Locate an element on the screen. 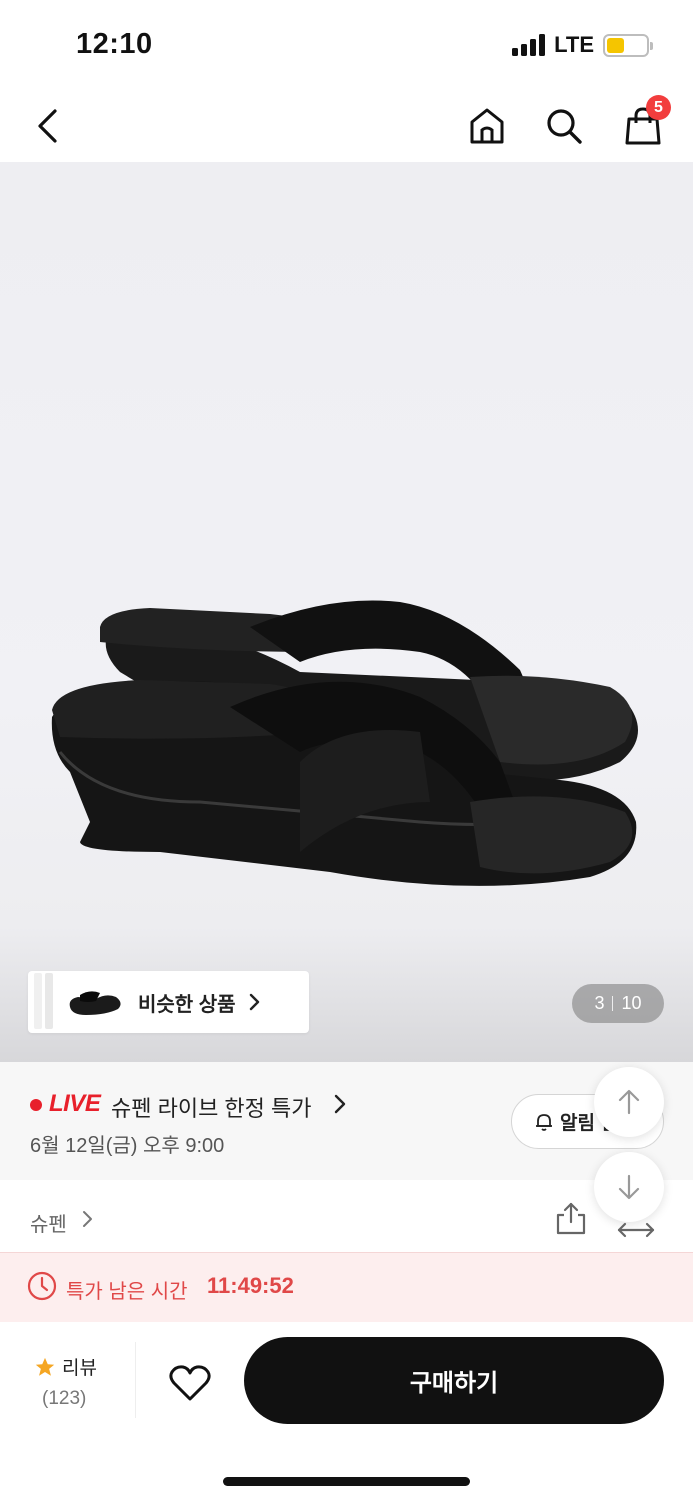 The image size is (693, 1500). search-button is located at coordinates (564, 126).